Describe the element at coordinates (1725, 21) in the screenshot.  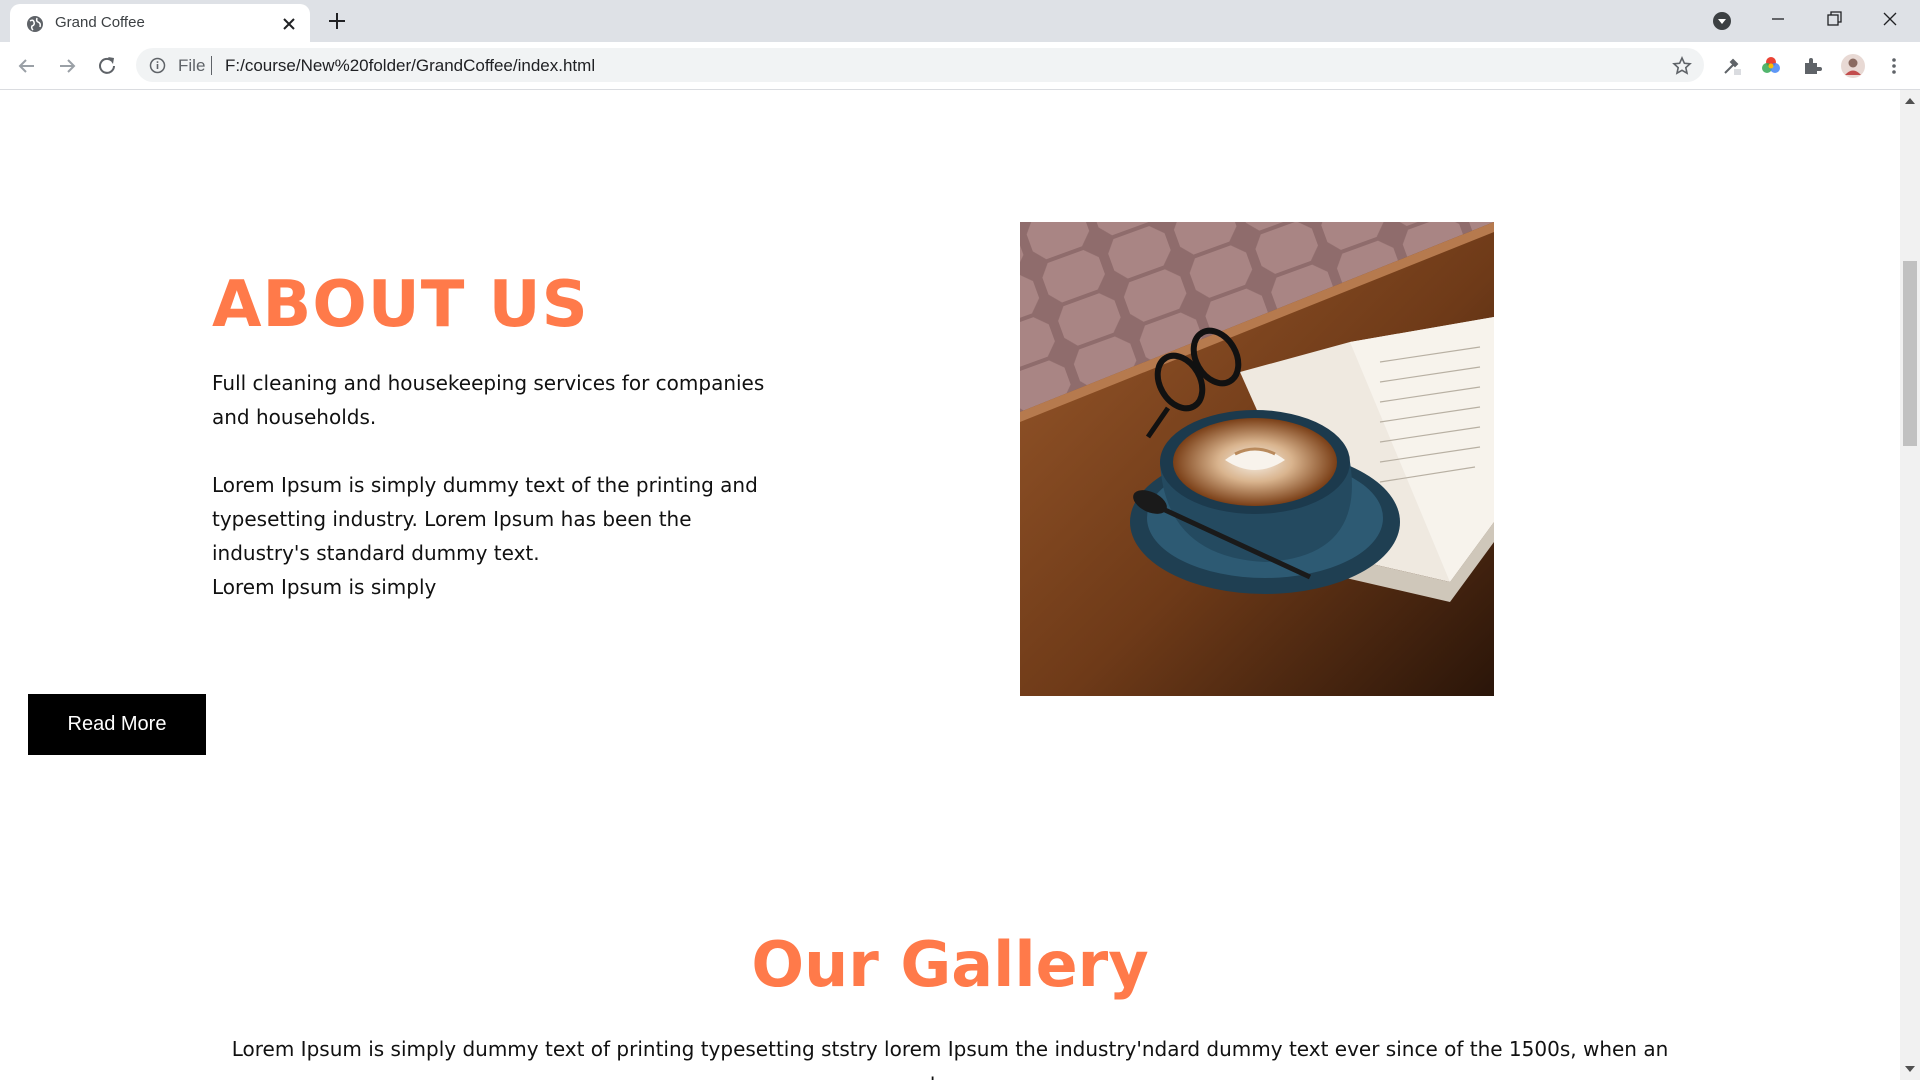
I see `tab-search-icon` at that location.